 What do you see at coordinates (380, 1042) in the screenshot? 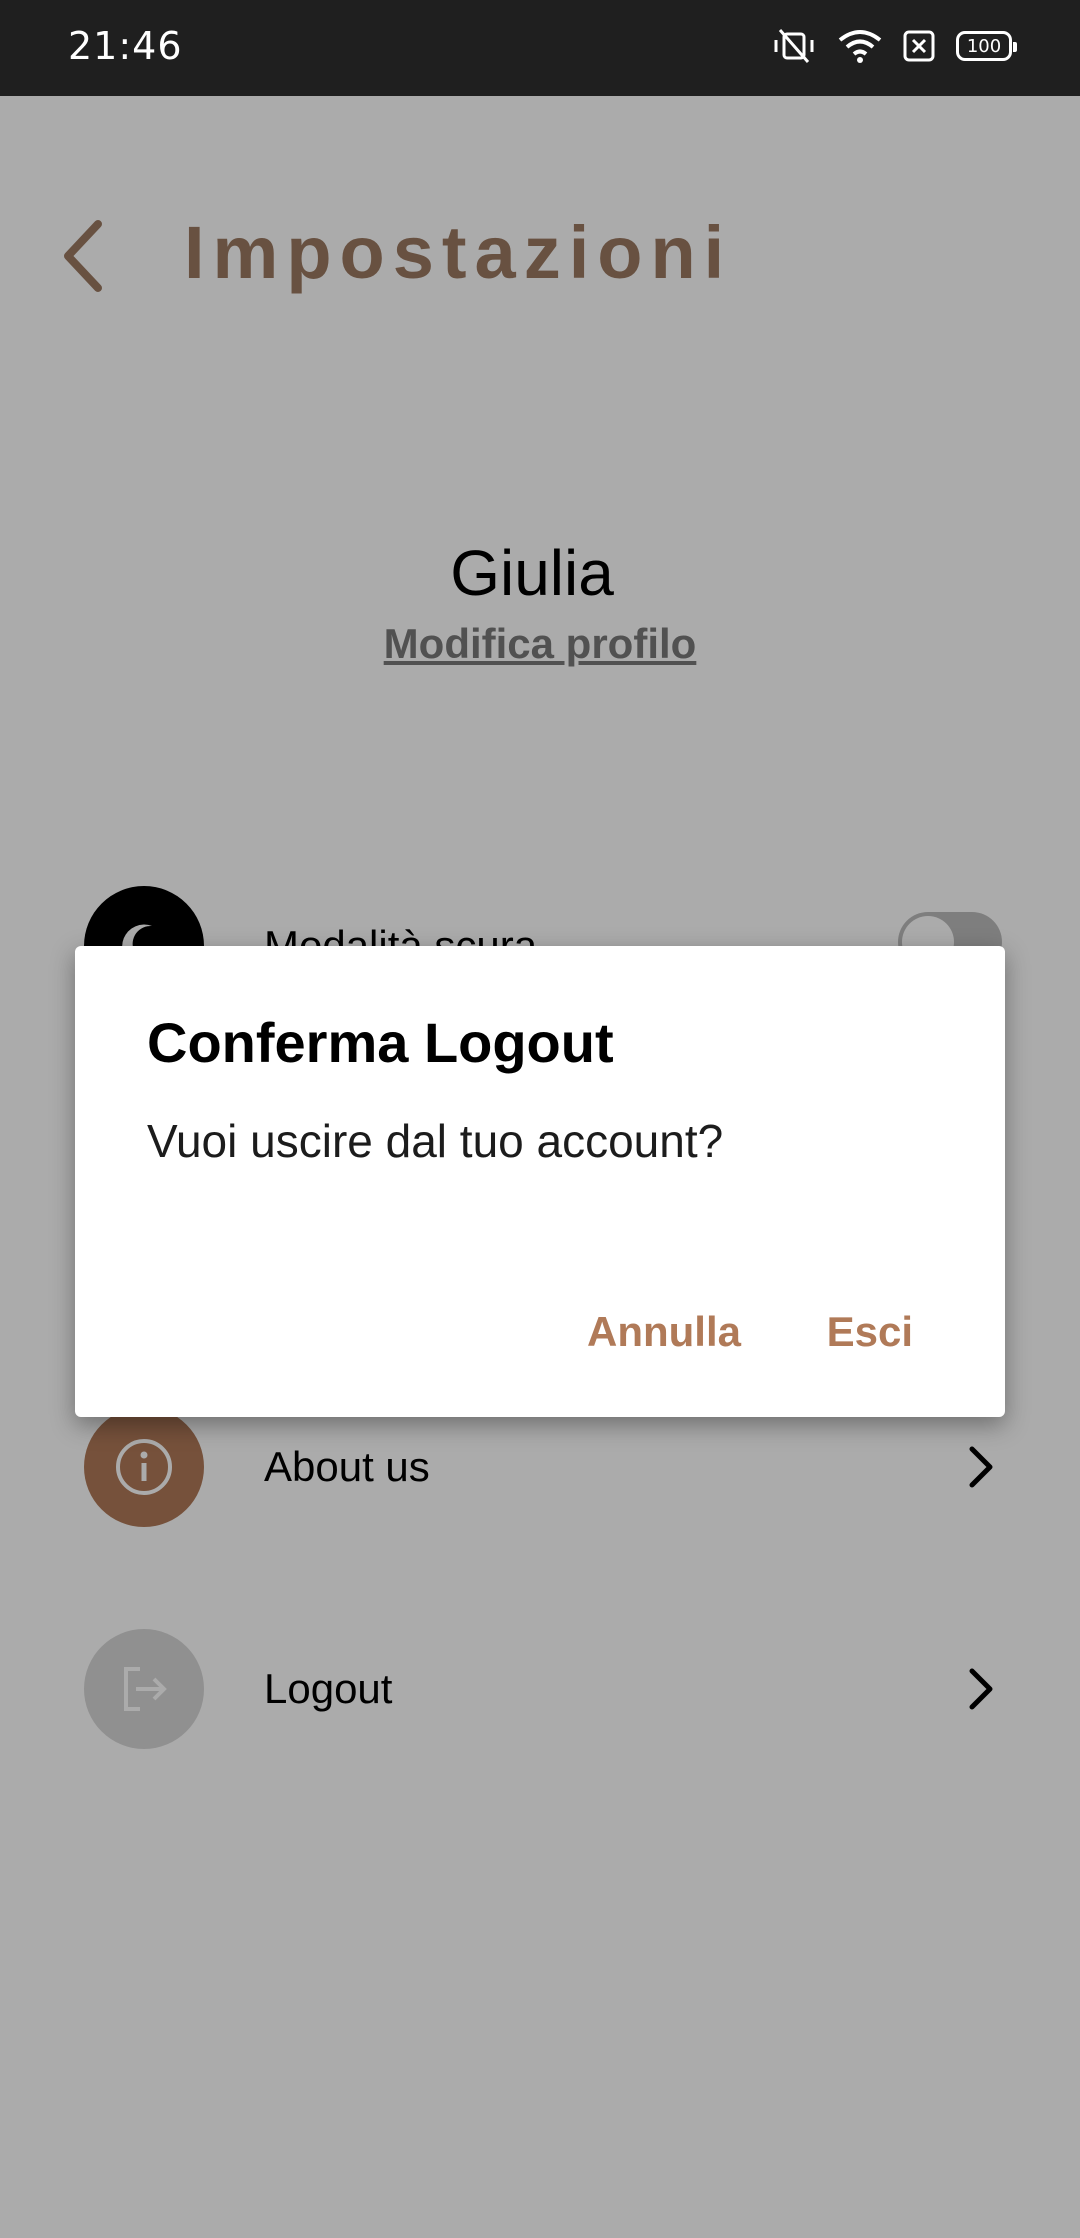
I see `dialog-title: Conferma Logout` at bounding box center [380, 1042].